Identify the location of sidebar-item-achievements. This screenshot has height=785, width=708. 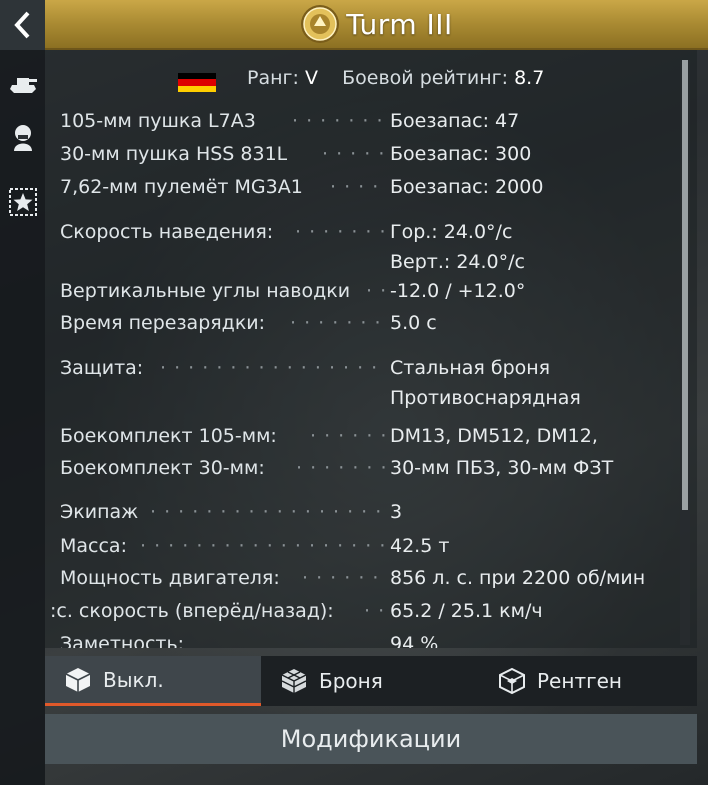
(22, 202).